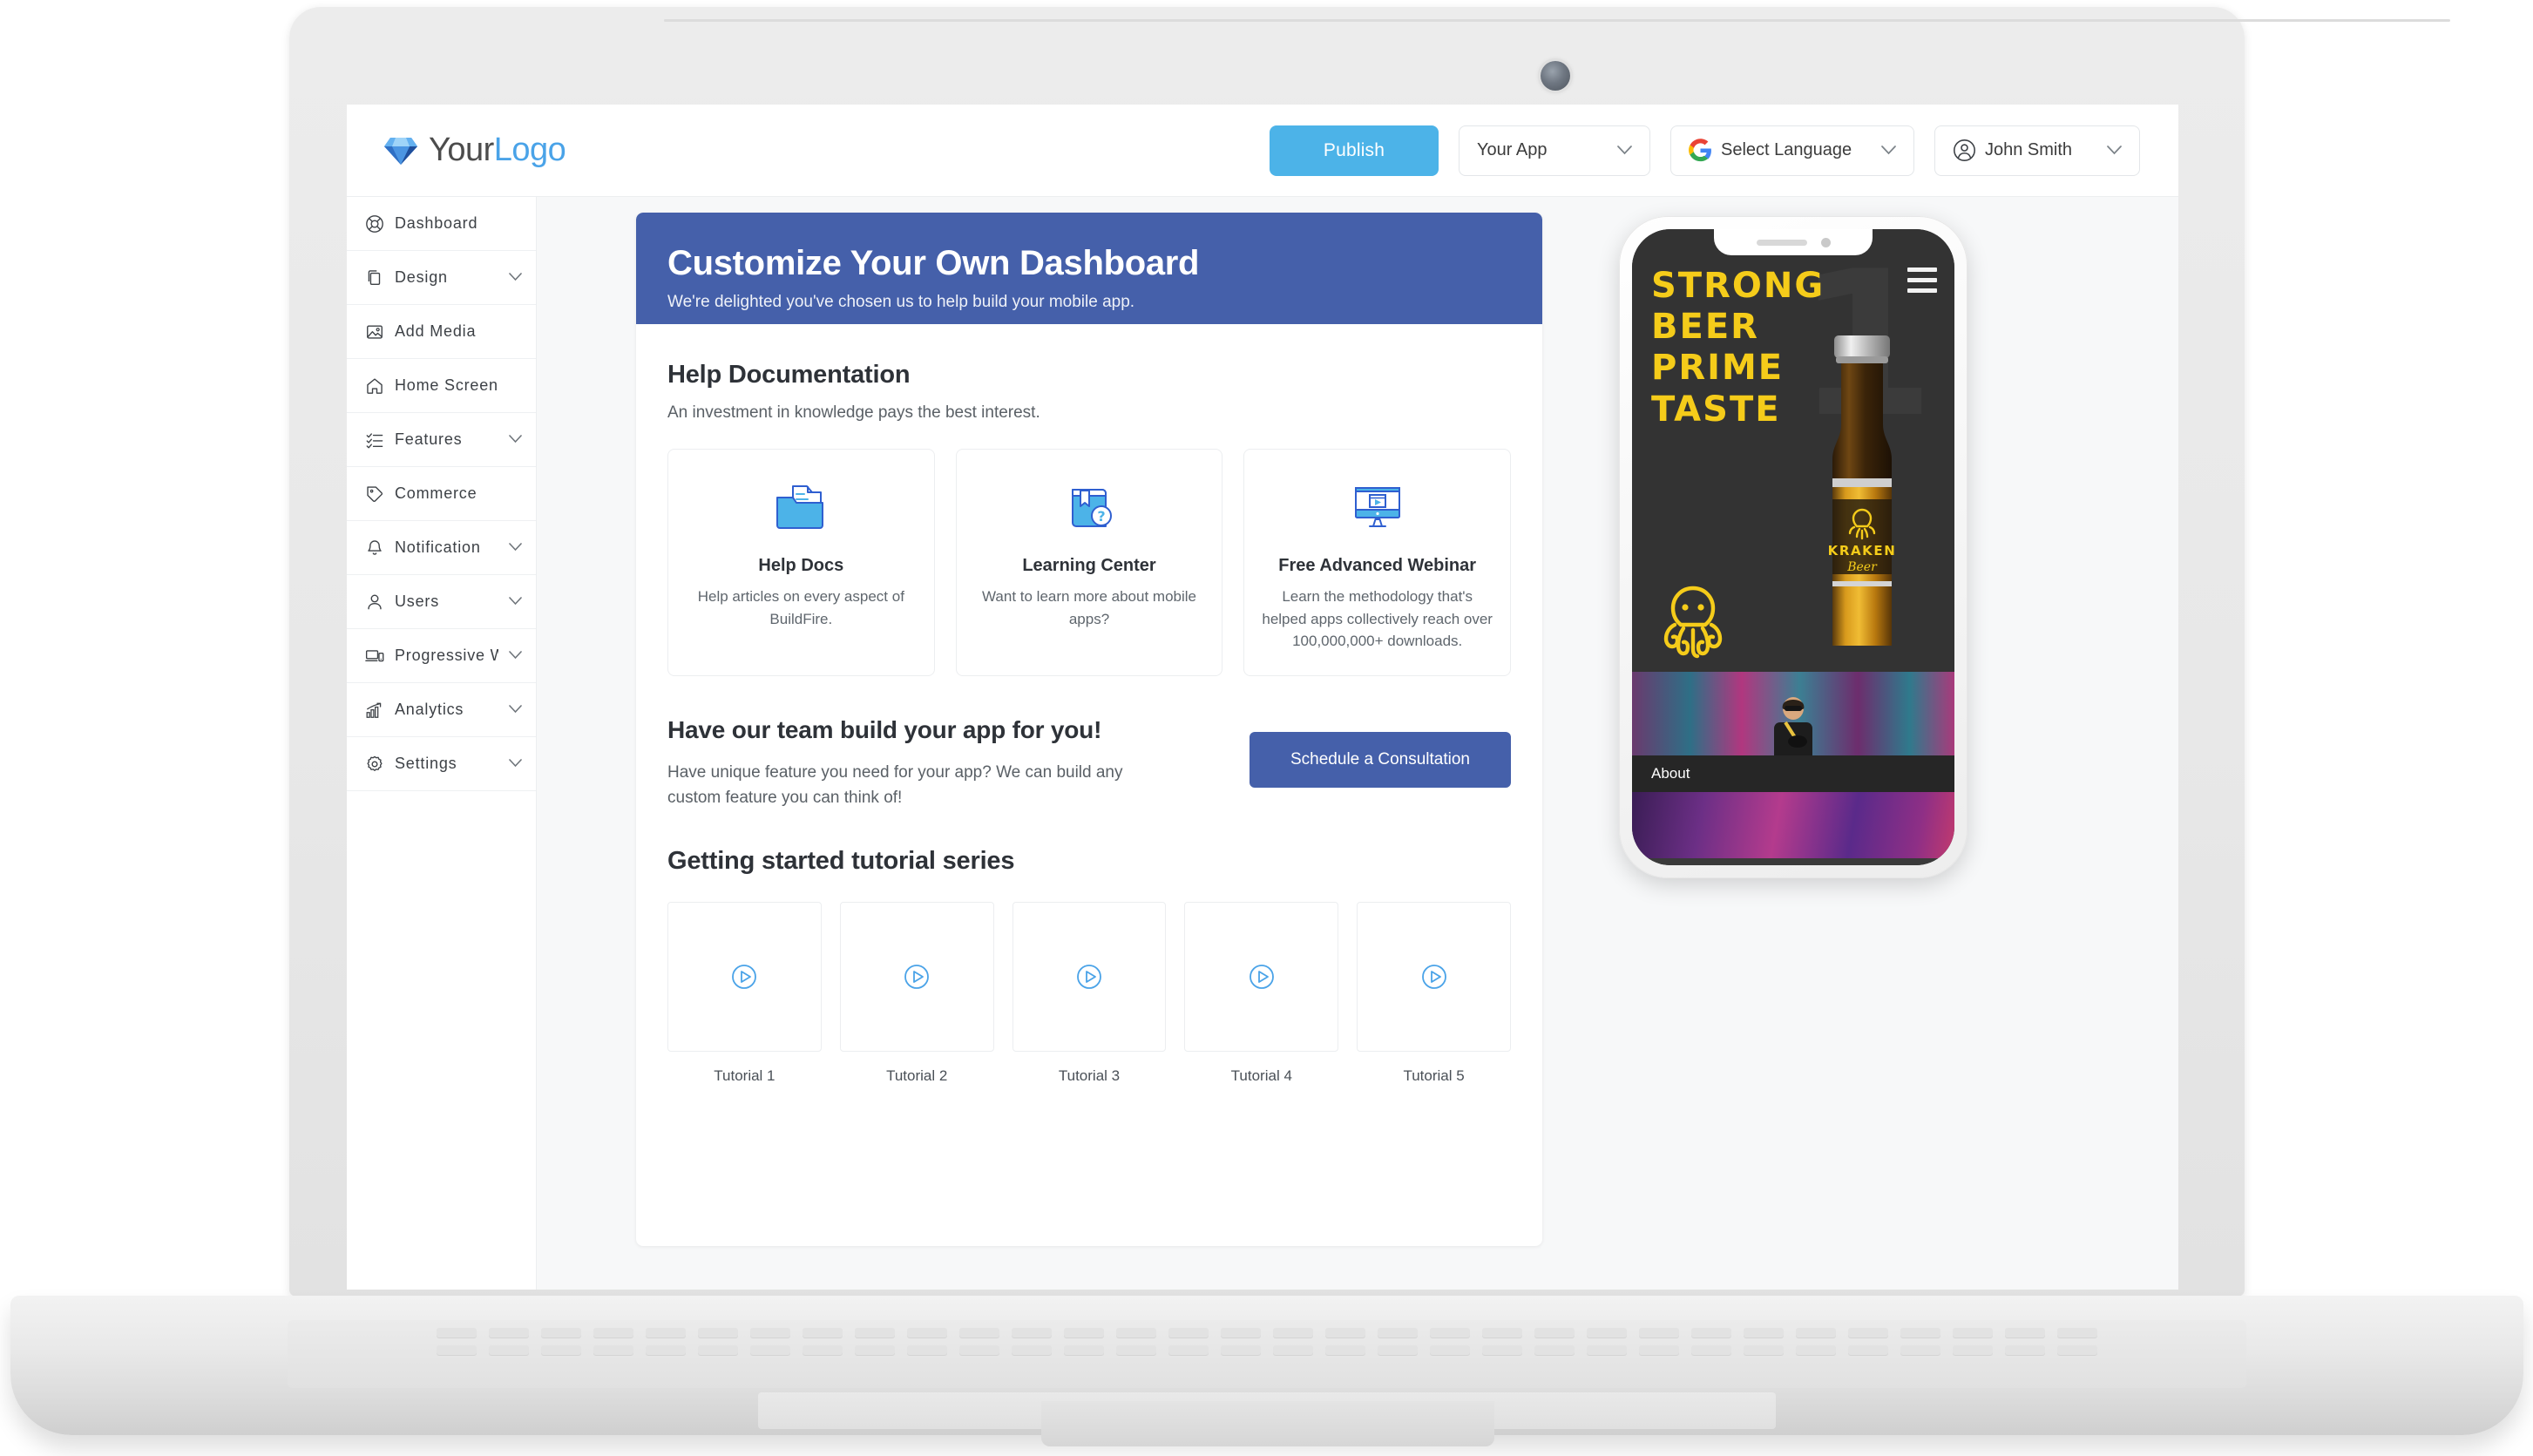  Describe the element at coordinates (1554, 150) in the screenshot. I see `app-selector: Your App` at that location.